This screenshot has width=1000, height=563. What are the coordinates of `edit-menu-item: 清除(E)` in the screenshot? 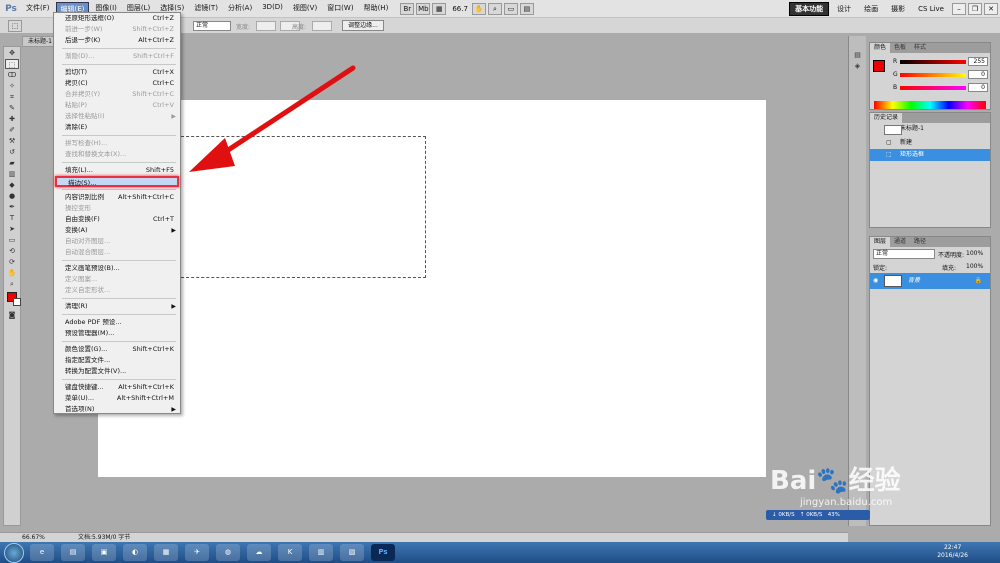 It's located at (117, 127).